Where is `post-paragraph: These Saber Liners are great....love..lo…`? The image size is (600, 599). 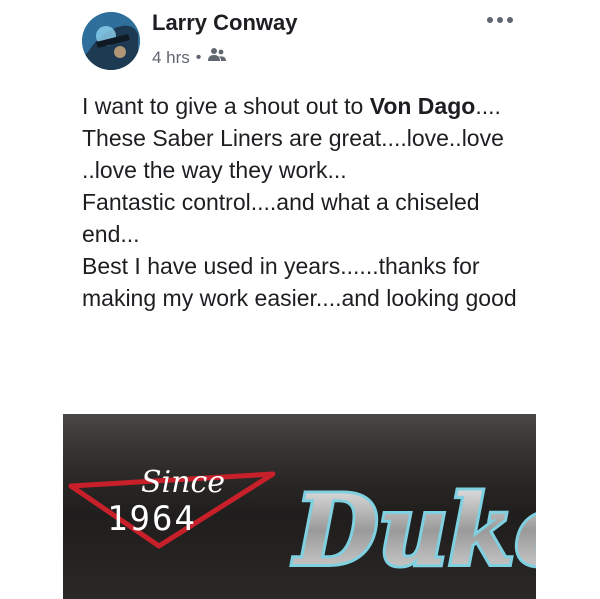 post-paragraph: These Saber Liners are great....love..lo… is located at coordinates (293, 154).